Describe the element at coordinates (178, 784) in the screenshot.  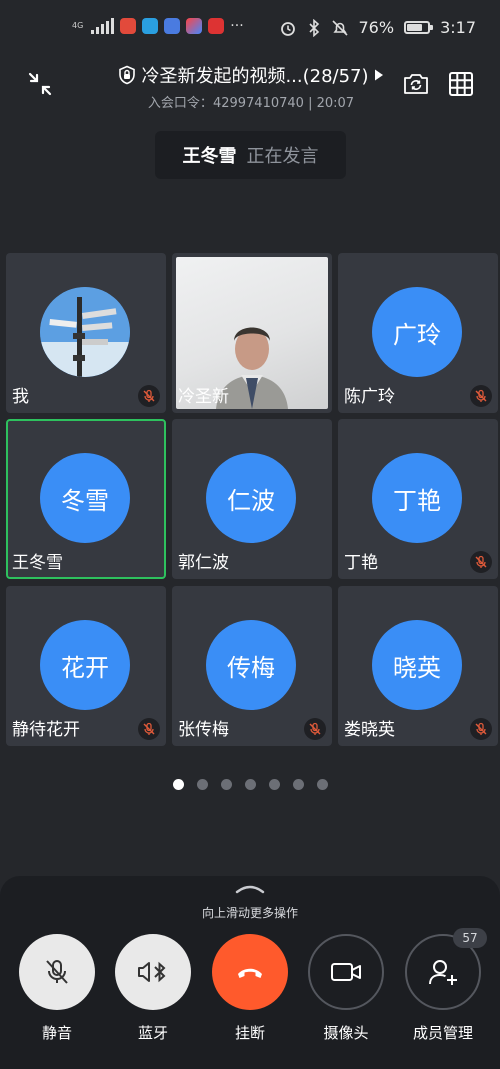
I see `page-dot-active` at that location.